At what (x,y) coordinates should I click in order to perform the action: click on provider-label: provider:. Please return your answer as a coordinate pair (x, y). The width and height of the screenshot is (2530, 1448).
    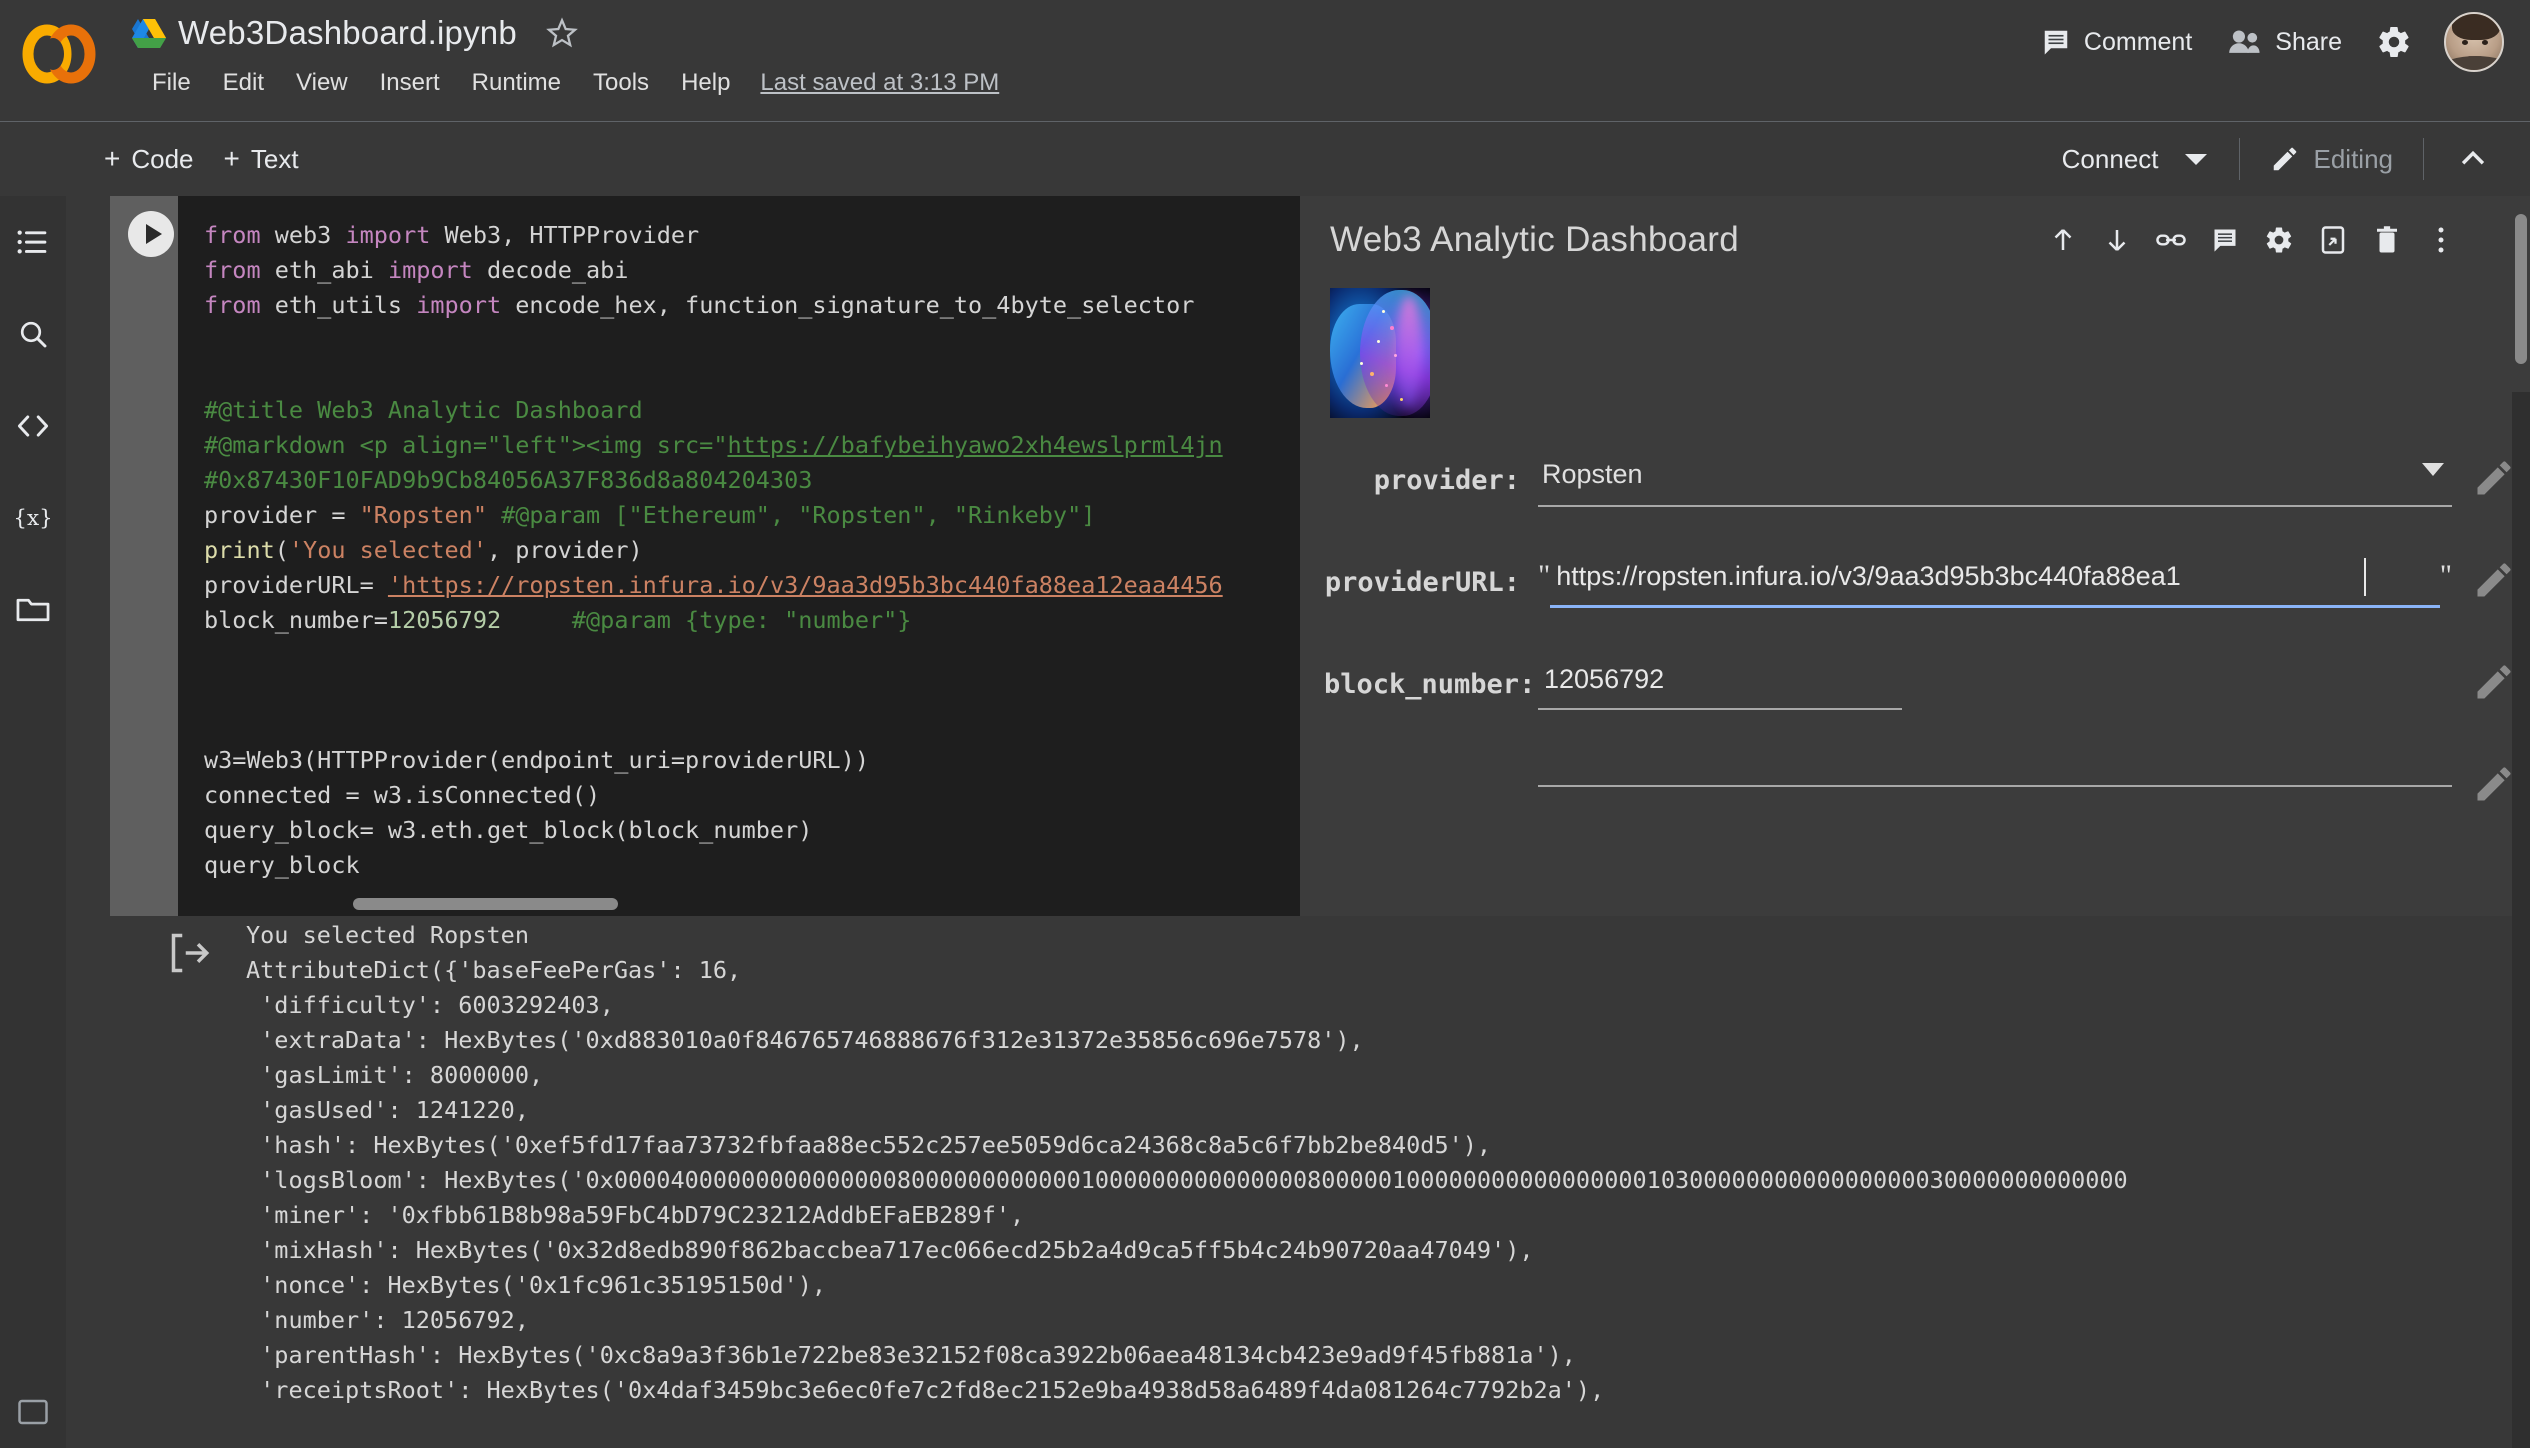
    Looking at the image, I should click on (1446, 480).